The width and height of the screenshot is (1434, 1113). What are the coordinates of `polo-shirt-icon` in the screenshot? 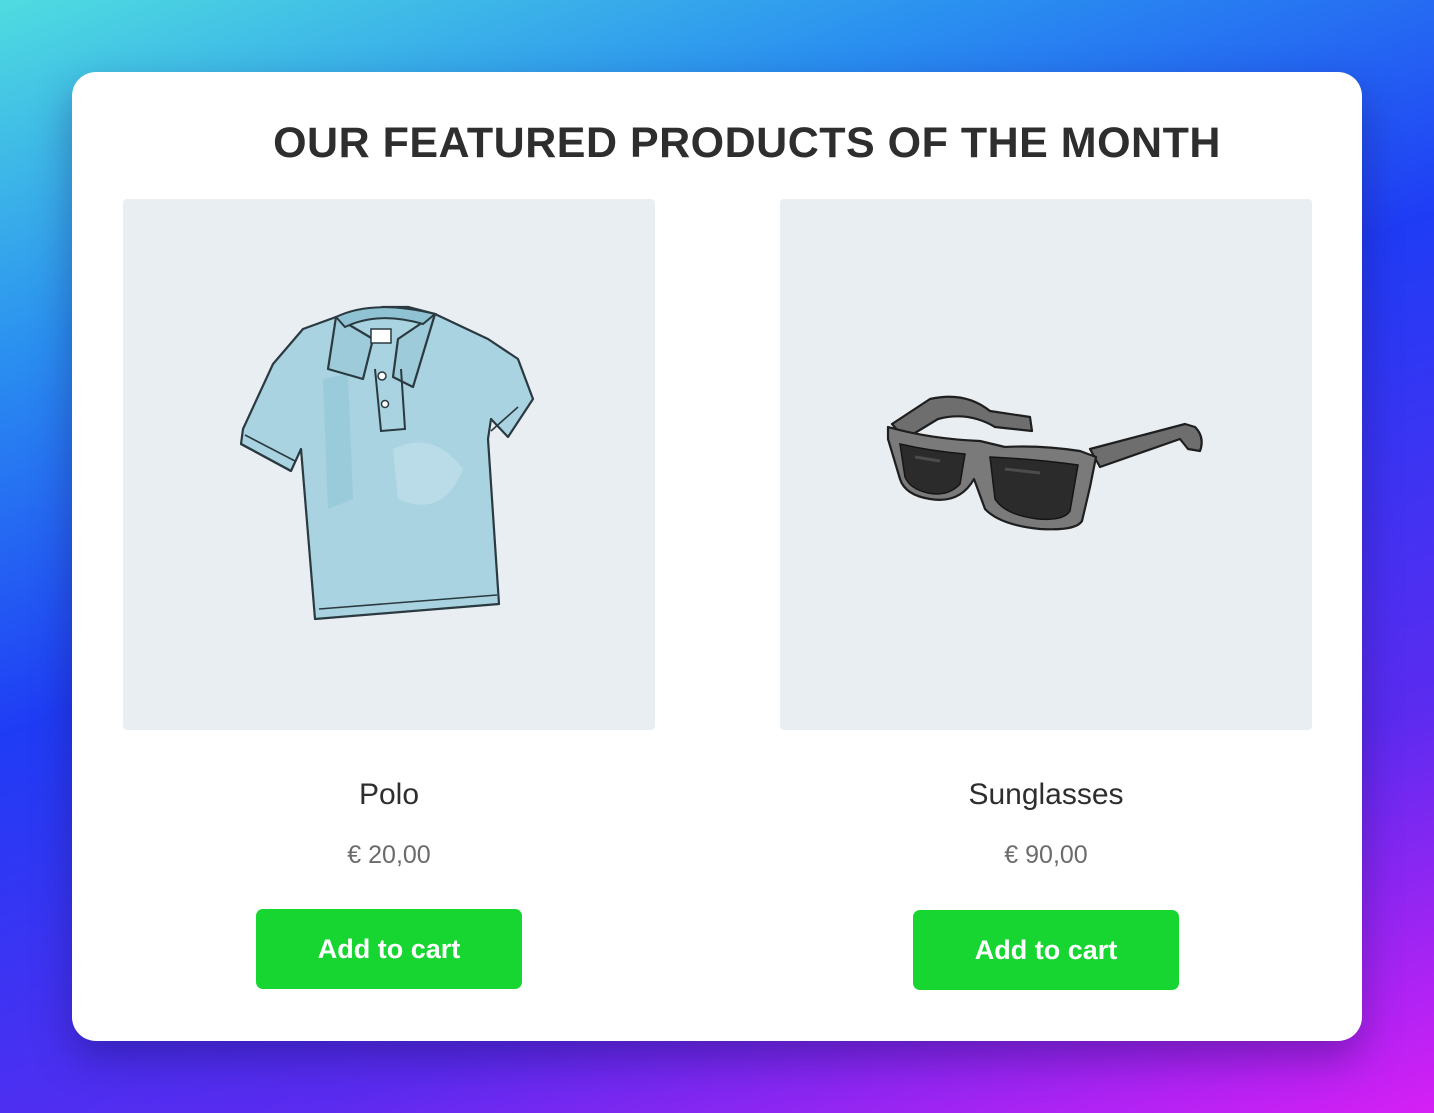 It's located at (387, 463).